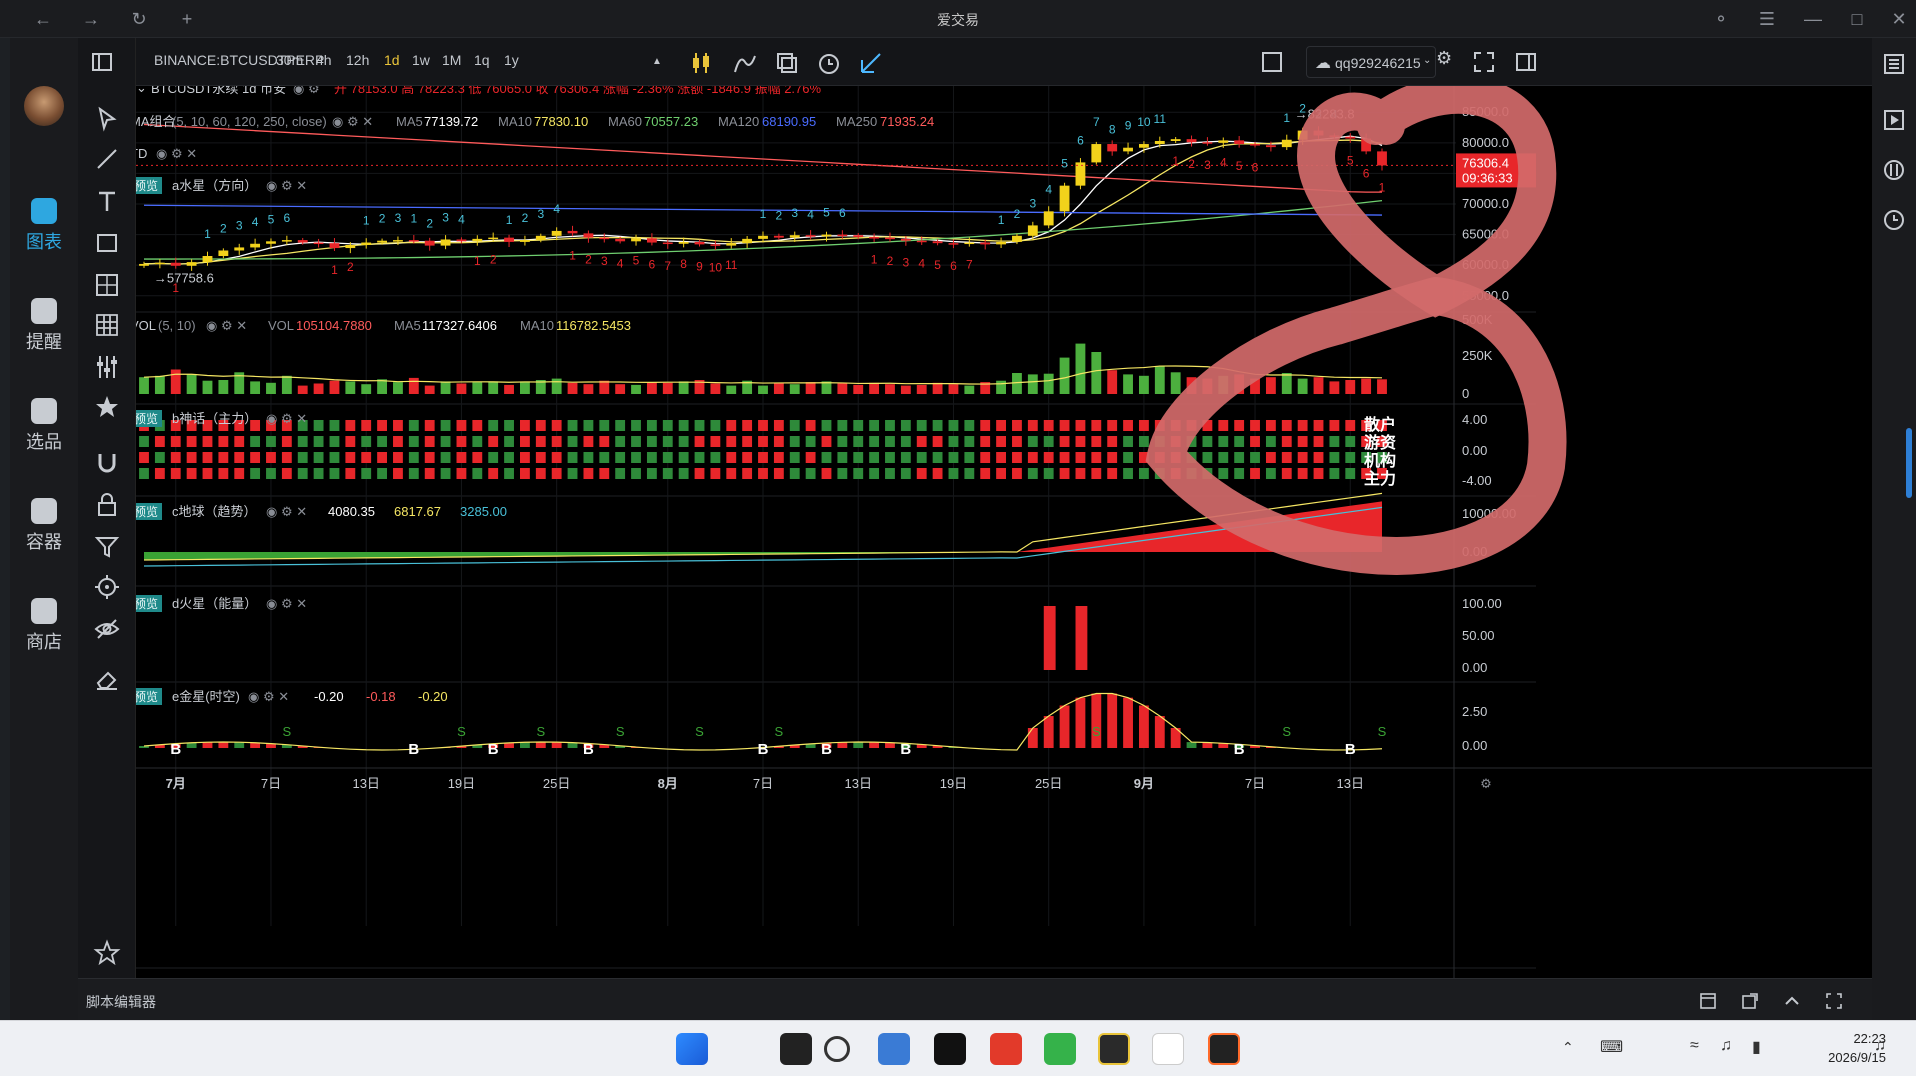 The width and height of the screenshot is (1916, 1076). What do you see at coordinates (1767, 19) in the screenshot?
I see `menu-icon: ☰` at bounding box center [1767, 19].